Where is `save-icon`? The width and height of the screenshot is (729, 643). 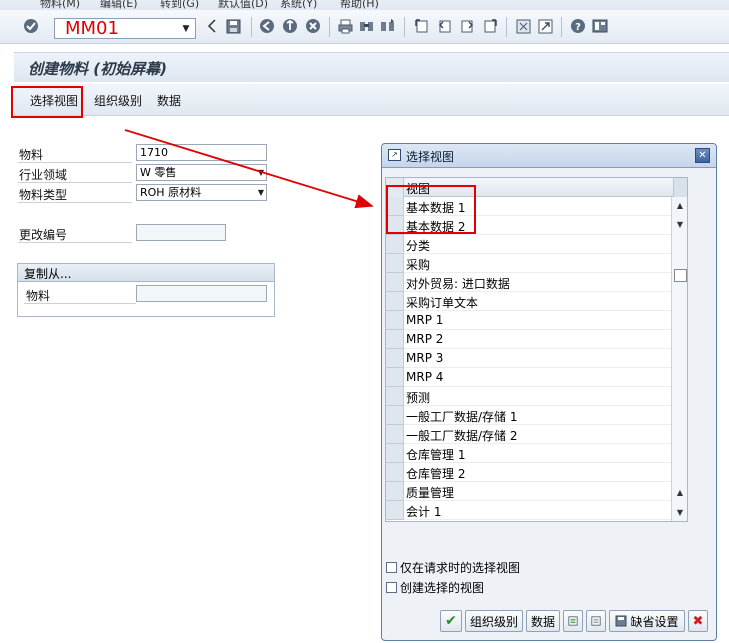 save-icon is located at coordinates (233, 26).